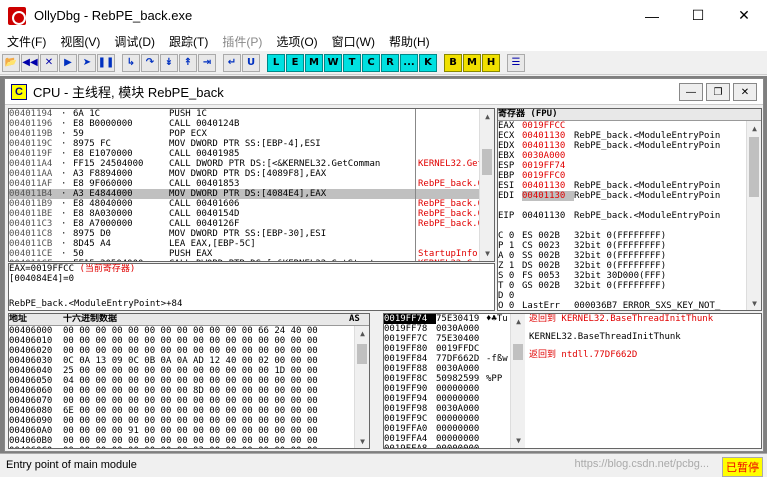 The image size is (767, 477). I want to click on stack-row: 0019FF84 77DF662D -fßw, so click(447, 359).